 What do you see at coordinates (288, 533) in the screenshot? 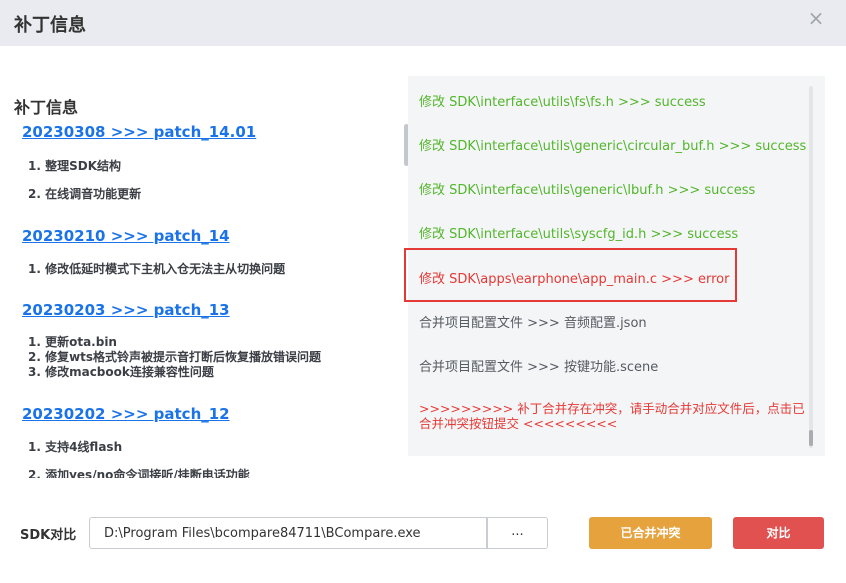
I see `sdk-path-input` at bounding box center [288, 533].